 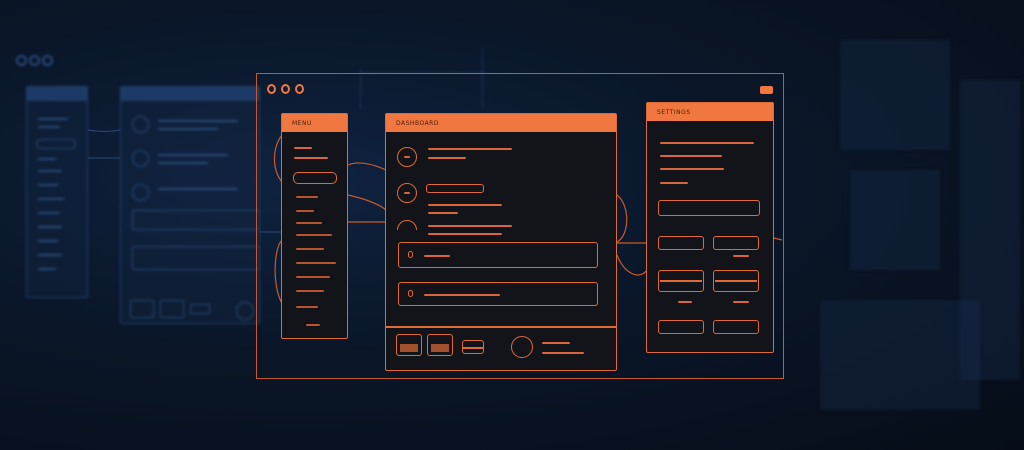 What do you see at coordinates (315, 178) in the screenshot?
I see `nav-search-pill` at bounding box center [315, 178].